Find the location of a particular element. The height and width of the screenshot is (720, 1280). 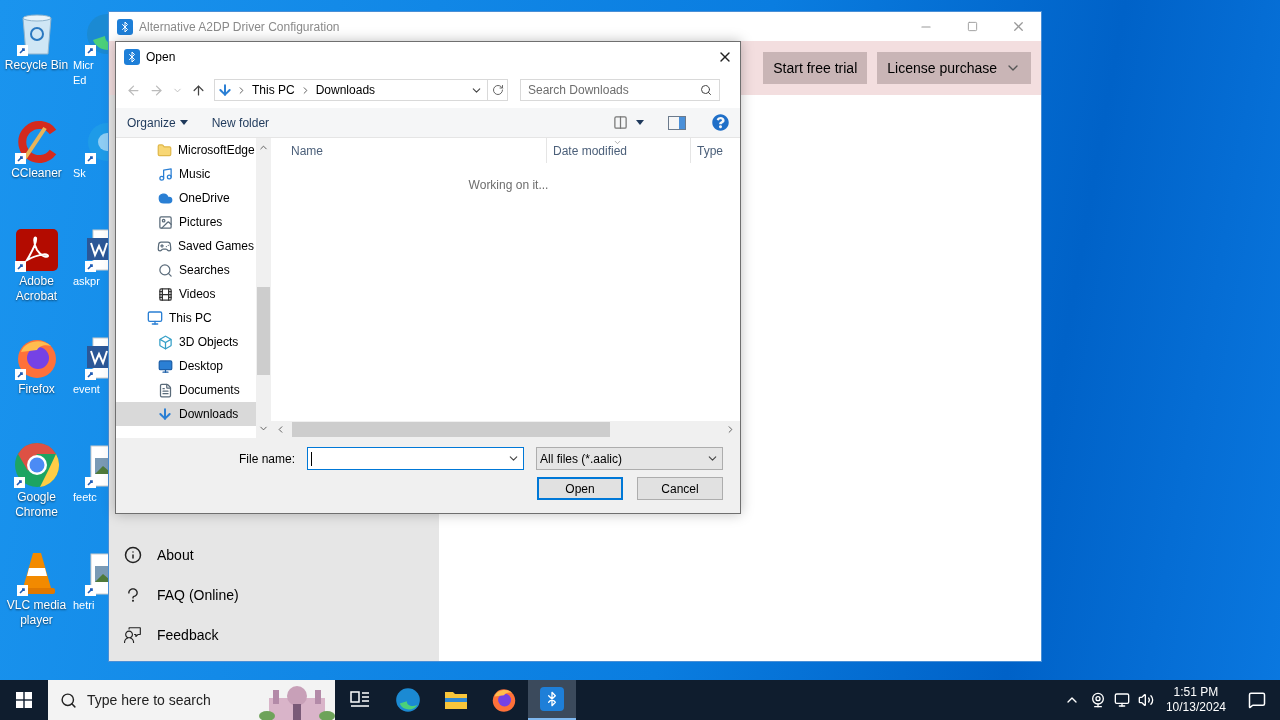

address-bar: This PC Downloads is located at coordinates (361, 90).